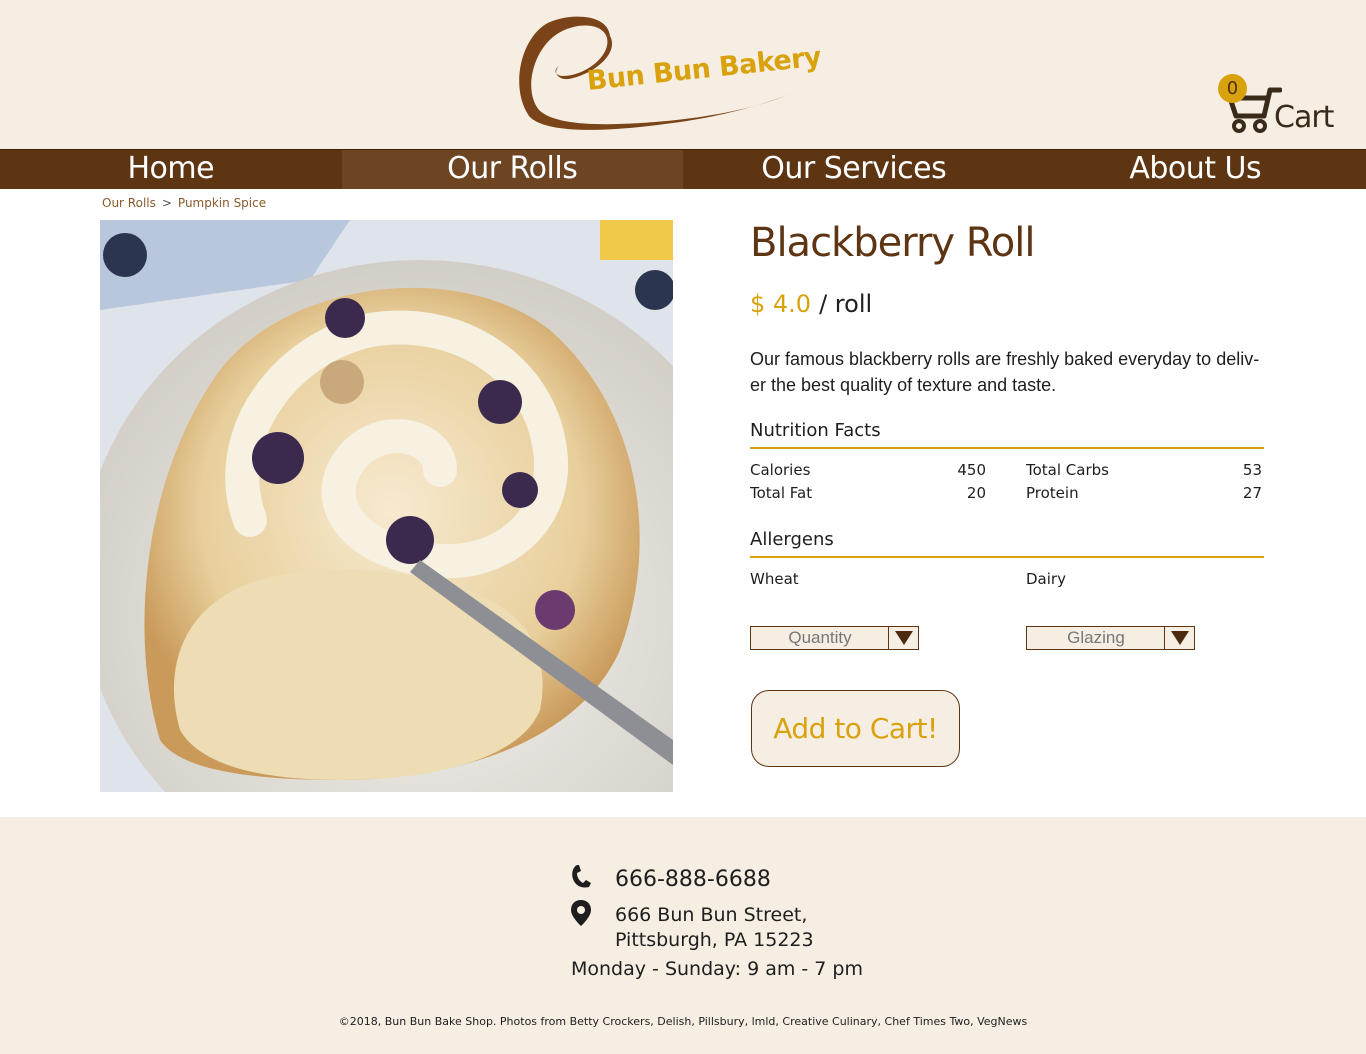 The height and width of the screenshot is (1054, 1366). Describe the element at coordinates (1067, 470) in the screenshot. I see `nutrition-label: Total Carbs` at that location.